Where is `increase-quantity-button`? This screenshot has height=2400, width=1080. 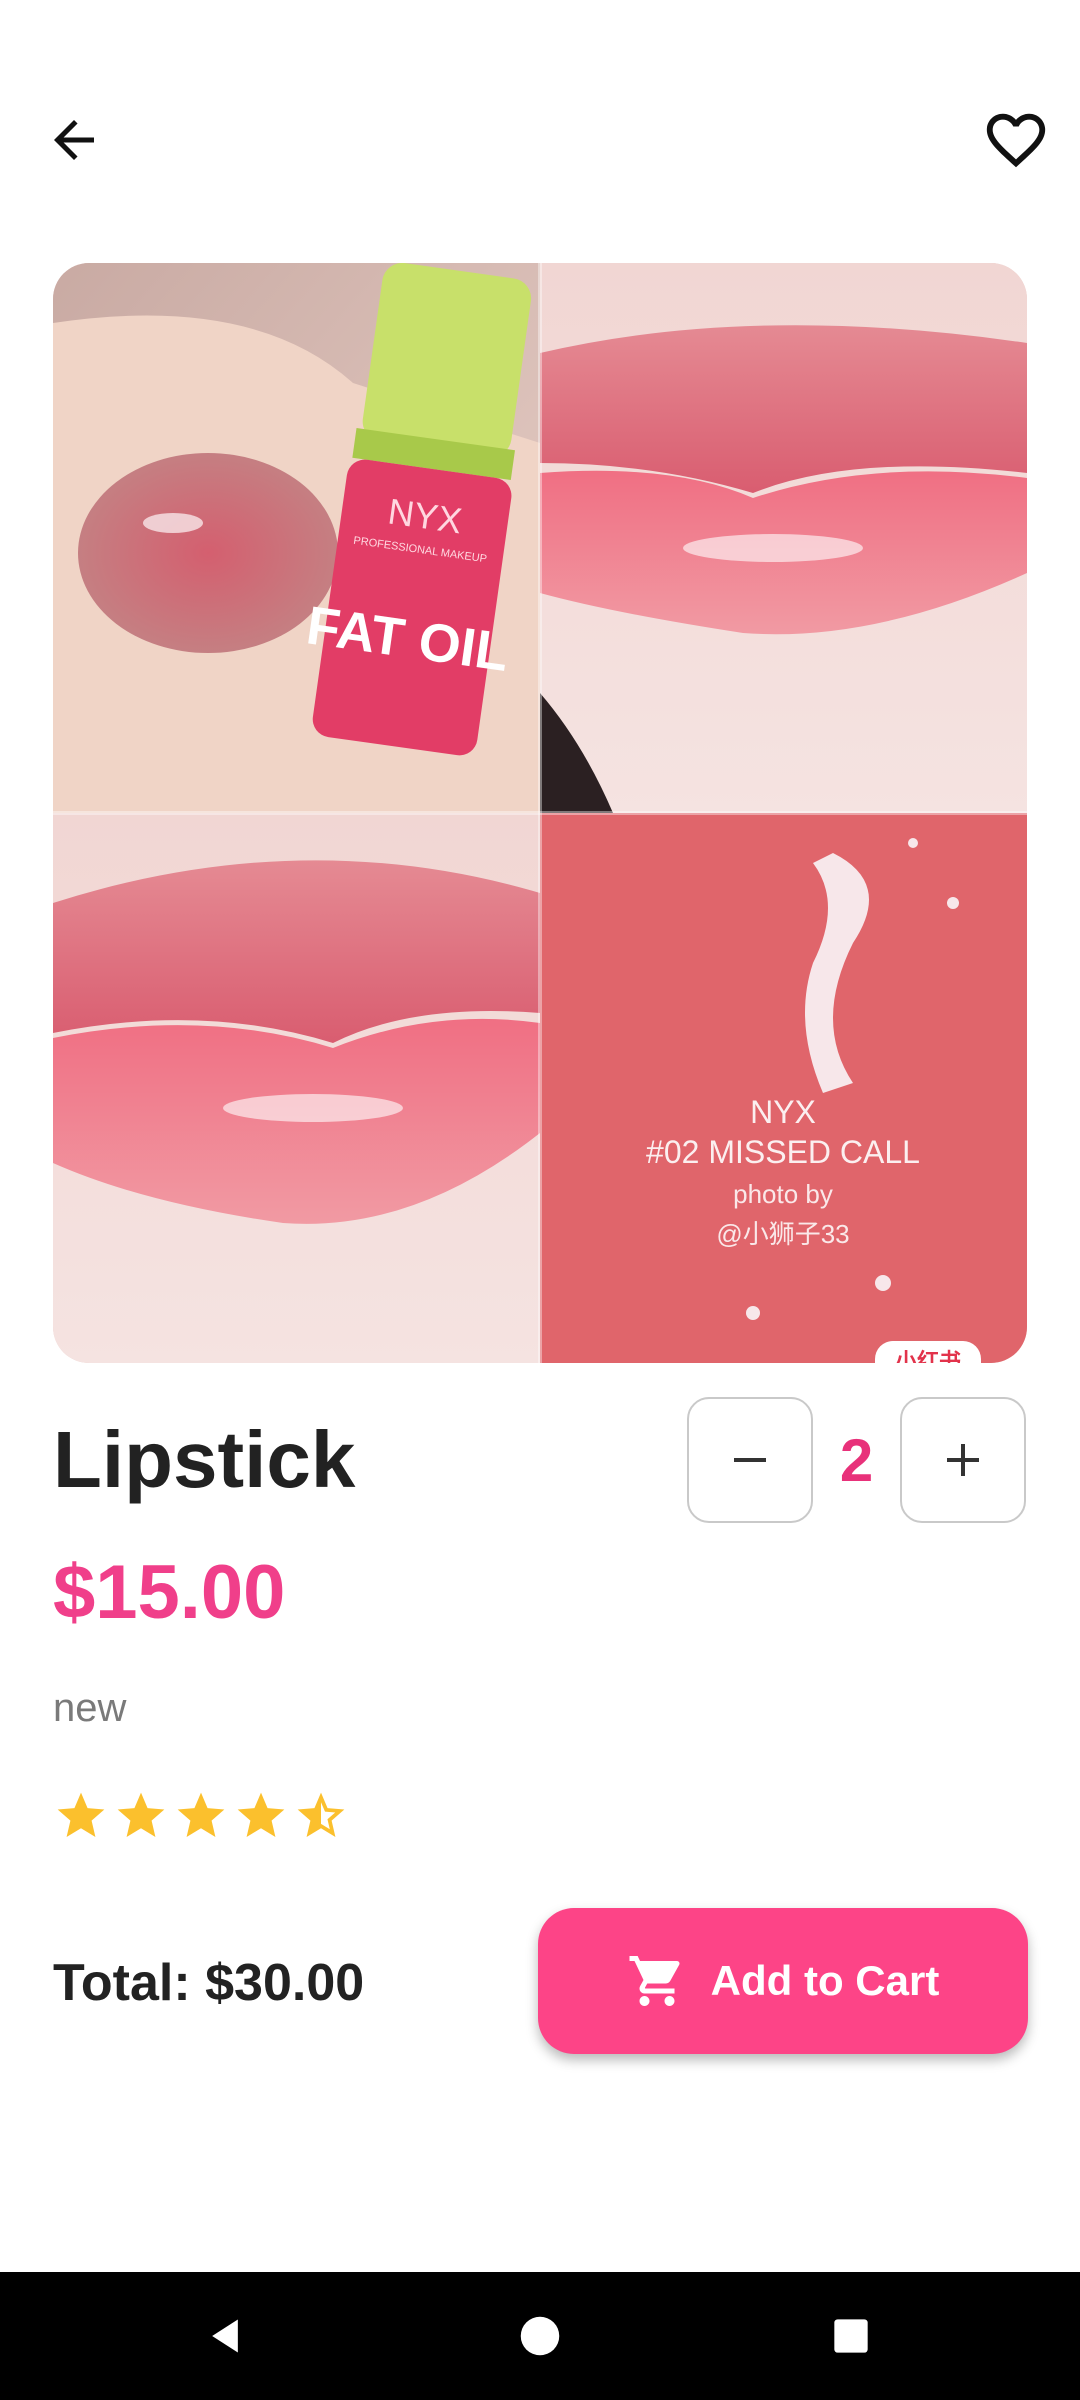 increase-quantity-button is located at coordinates (963, 1460).